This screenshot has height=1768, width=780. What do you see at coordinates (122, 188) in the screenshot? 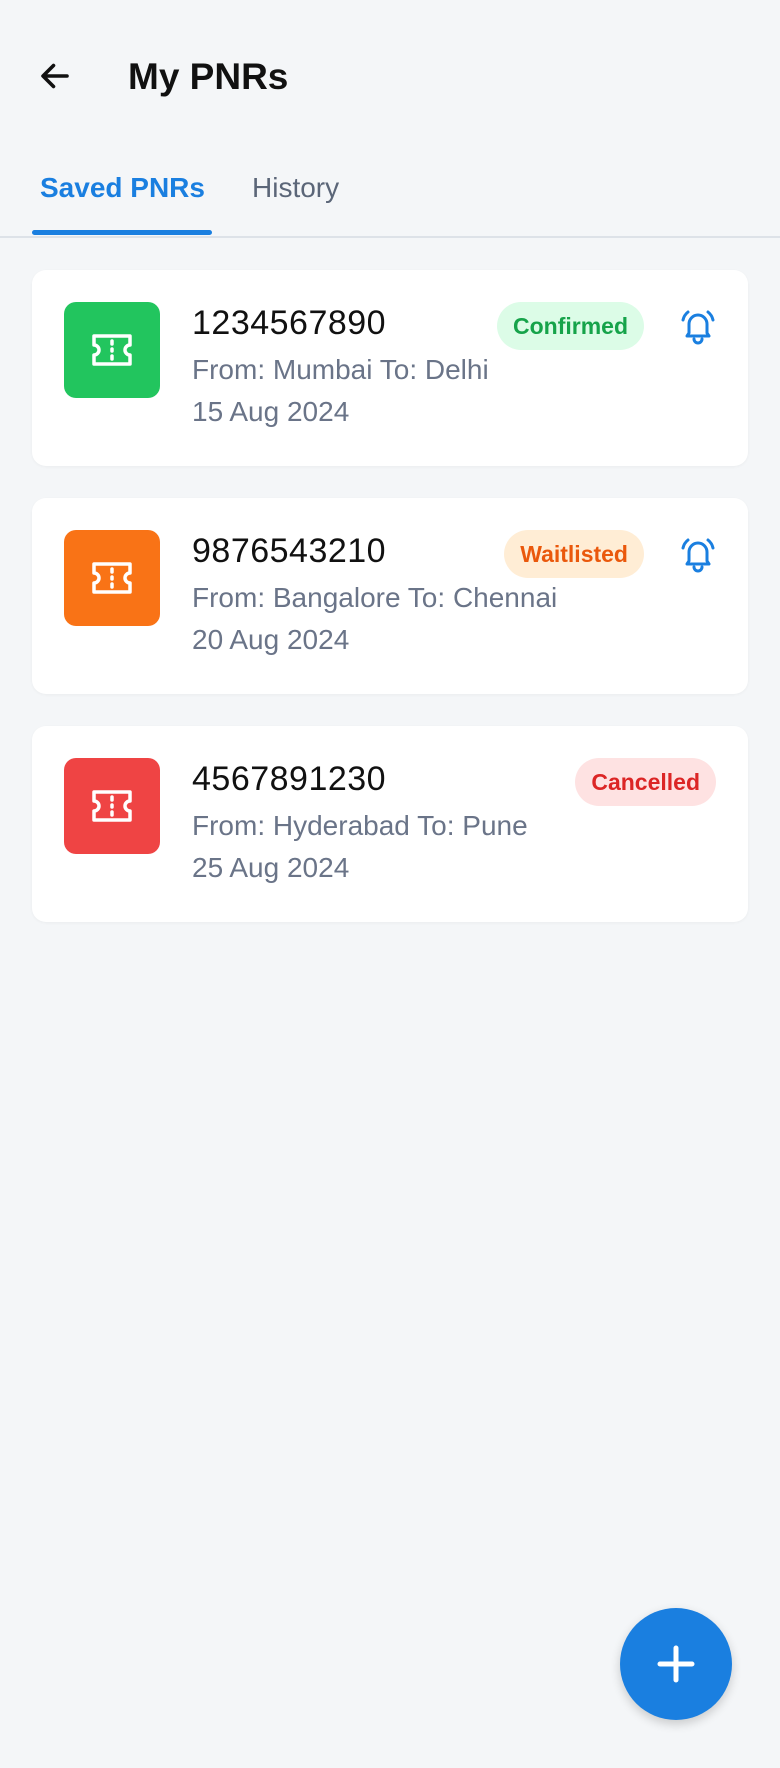
I see `tab-saved-pnrs: Saved PNRs` at bounding box center [122, 188].